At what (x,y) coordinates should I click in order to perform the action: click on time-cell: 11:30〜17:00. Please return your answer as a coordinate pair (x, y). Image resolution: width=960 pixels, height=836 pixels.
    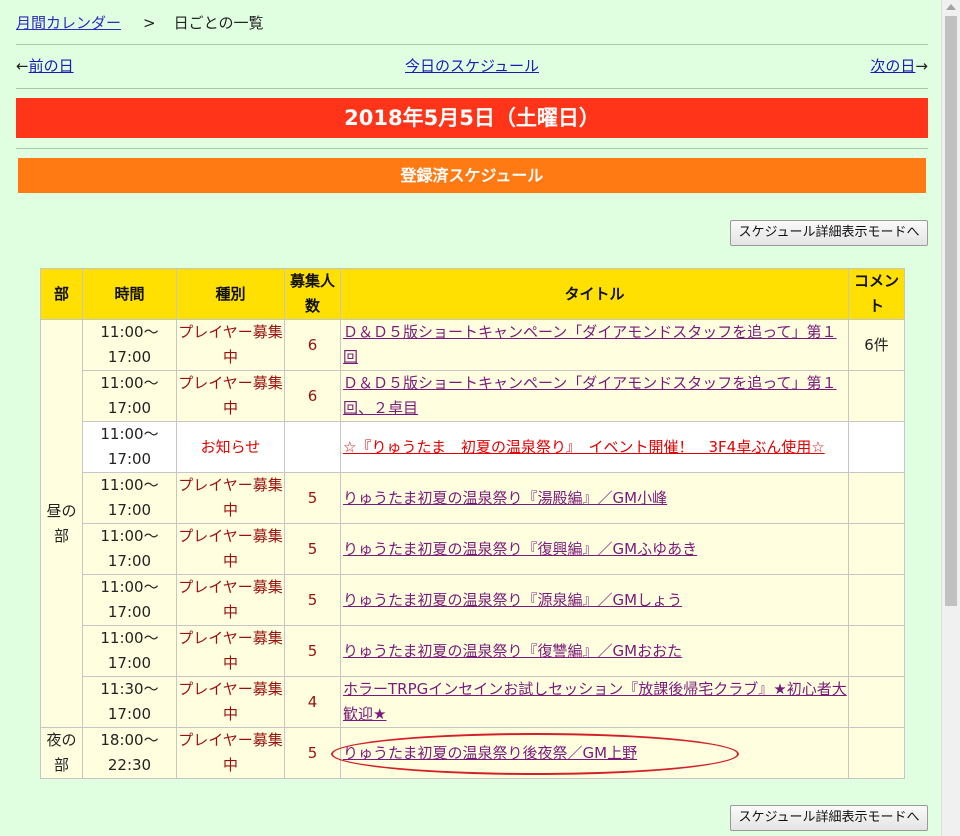
    Looking at the image, I should click on (129, 702).